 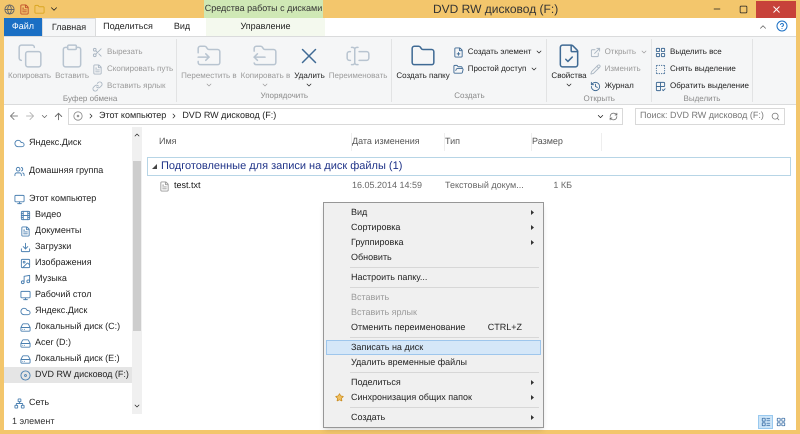 I want to click on view-button, so click(x=765, y=422).